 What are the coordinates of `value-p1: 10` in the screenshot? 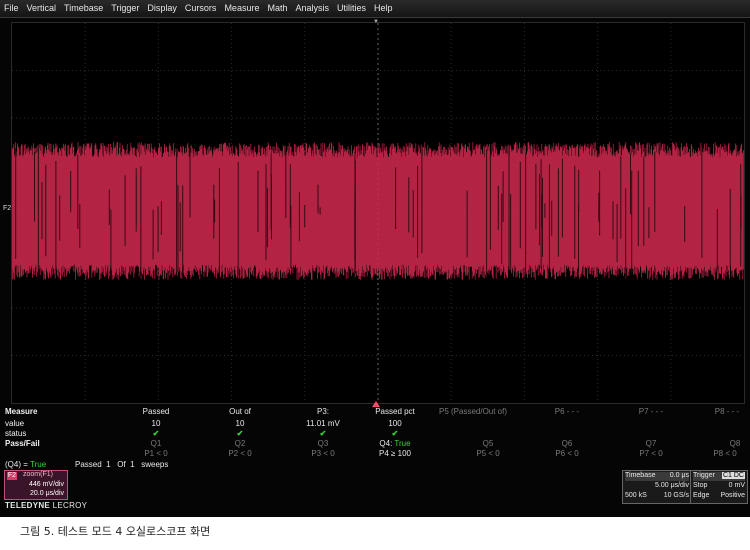 It's located at (156, 423).